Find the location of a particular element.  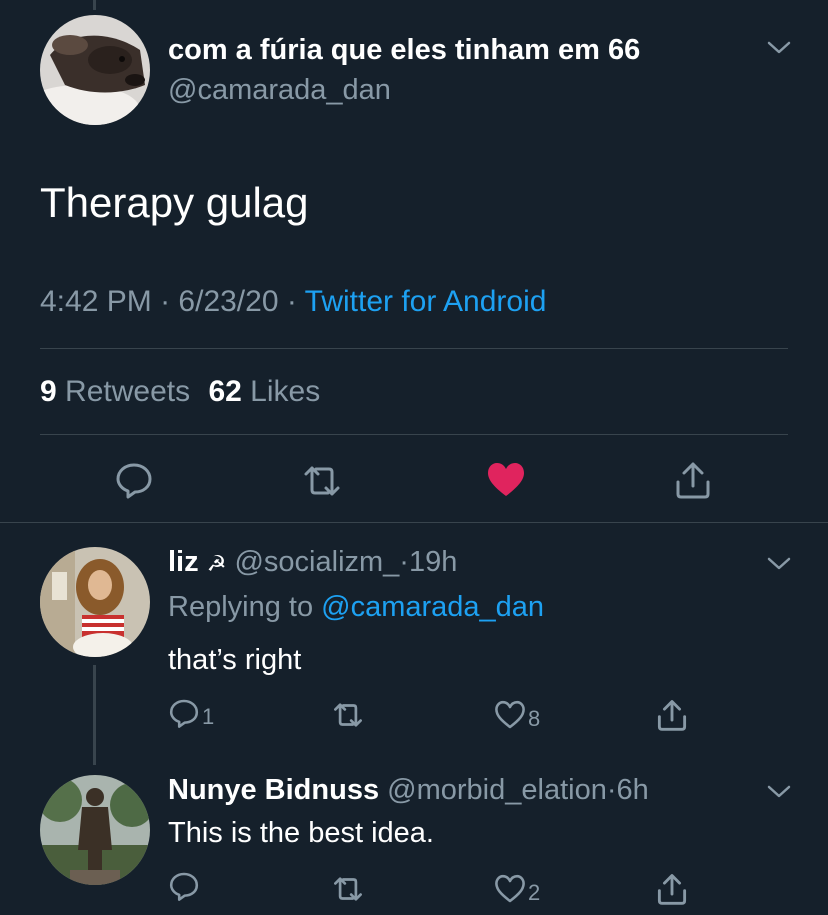

main-tweet-meta: 4:42 PM · 6/23/20 · Twitter for Android is located at coordinates (293, 302).